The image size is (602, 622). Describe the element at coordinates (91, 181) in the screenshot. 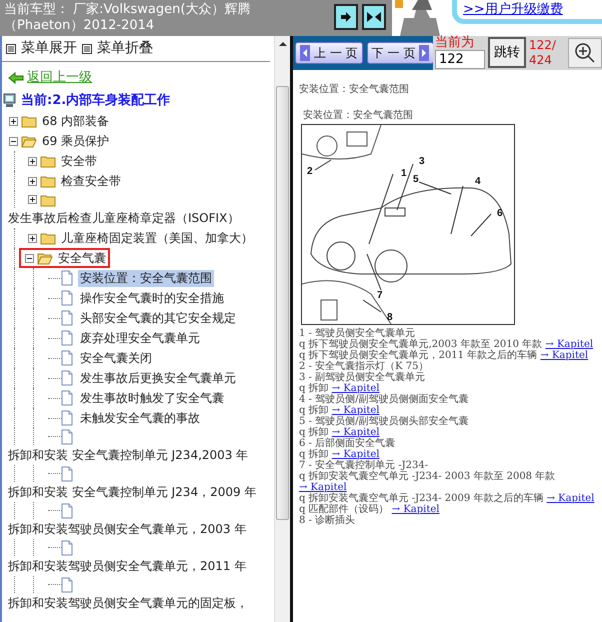

I see `tree-folder-item: 检查安全带` at that location.